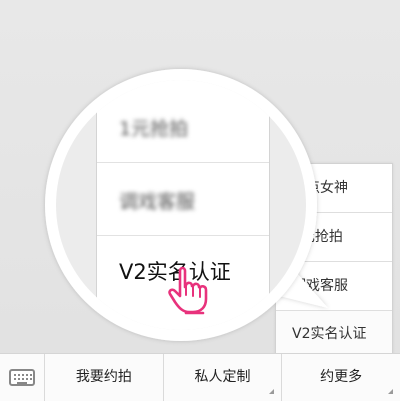 The width and height of the screenshot is (400, 401). What do you see at coordinates (157, 202) in the screenshot?
I see `magnified-item-label: 调戏客服` at bounding box center [157, 202].